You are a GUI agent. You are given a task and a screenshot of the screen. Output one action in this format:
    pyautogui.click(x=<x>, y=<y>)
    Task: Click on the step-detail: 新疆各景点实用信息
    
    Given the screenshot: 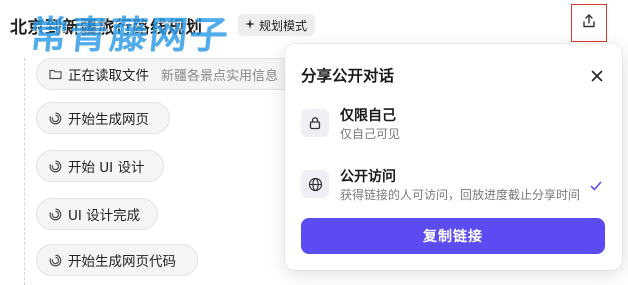 What is the action you would take?
    pyautogui.click(x=220, y=76)
    